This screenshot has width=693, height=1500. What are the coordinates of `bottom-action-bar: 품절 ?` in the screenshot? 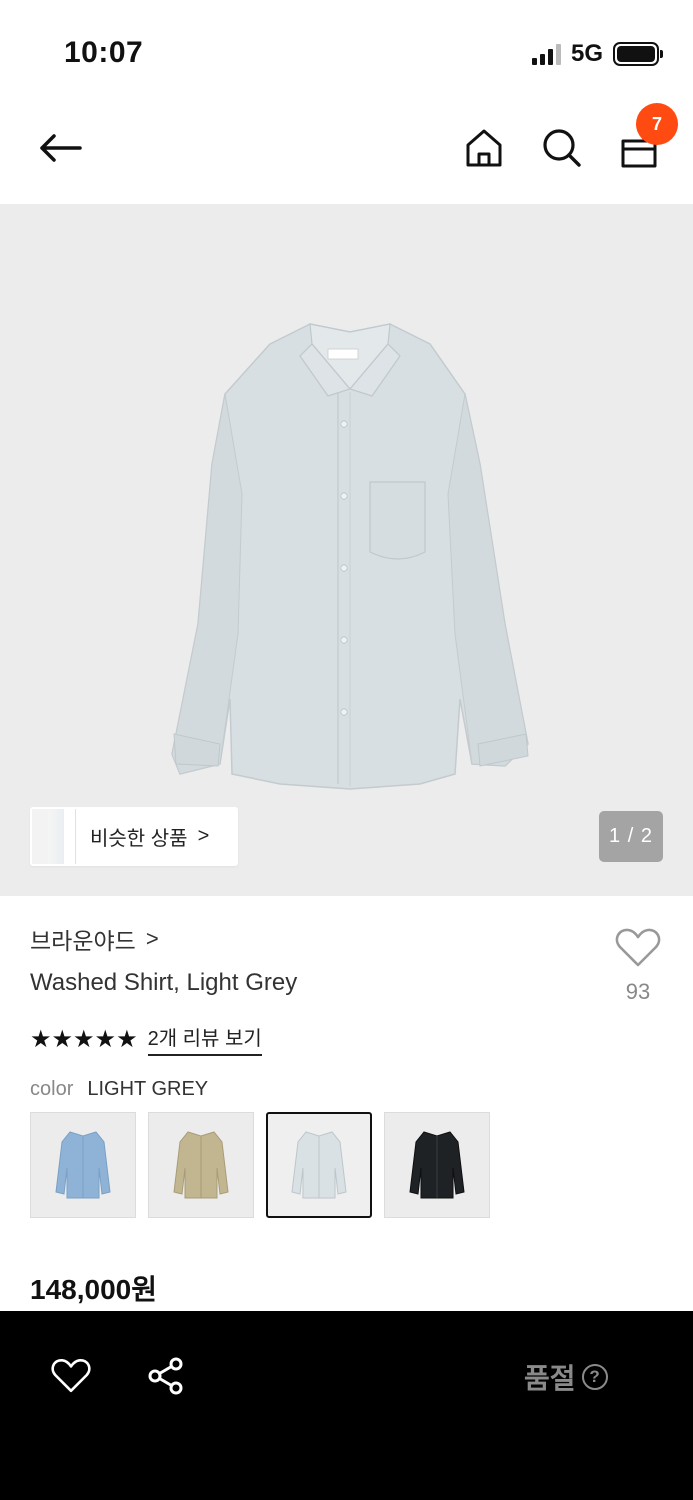 It's located at (346, 1405).